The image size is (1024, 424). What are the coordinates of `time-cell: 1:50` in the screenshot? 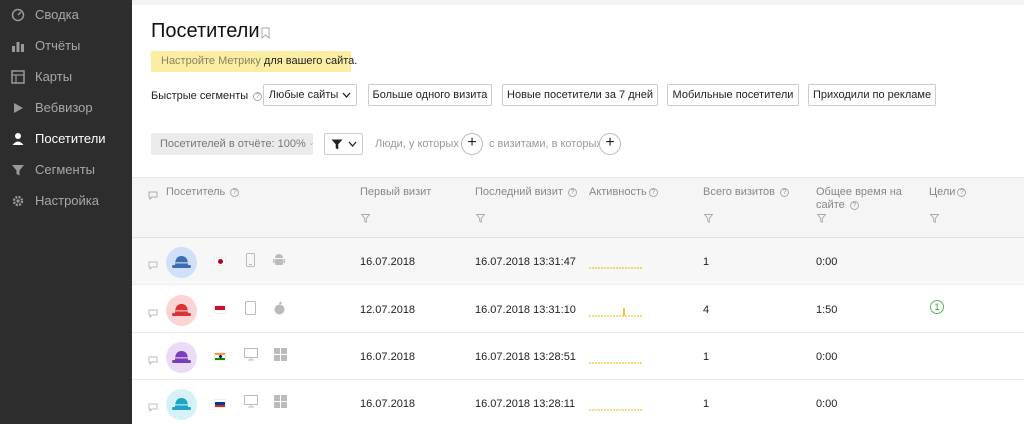 It's located at (827, 310).